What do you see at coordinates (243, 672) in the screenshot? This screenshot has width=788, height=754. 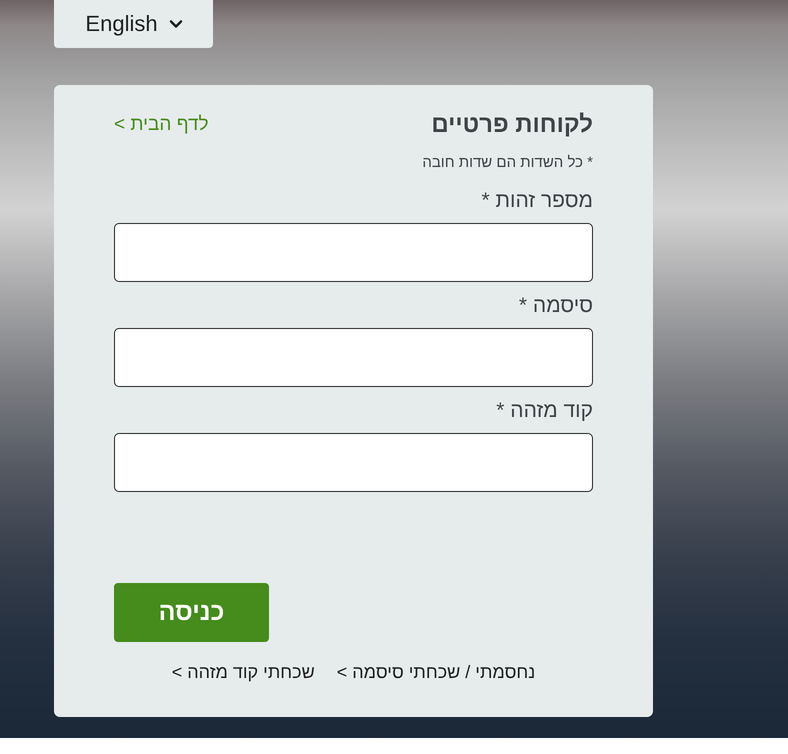 I see `help-link: שכחתי קוד מזהה >` at bounding box center [243, 672].